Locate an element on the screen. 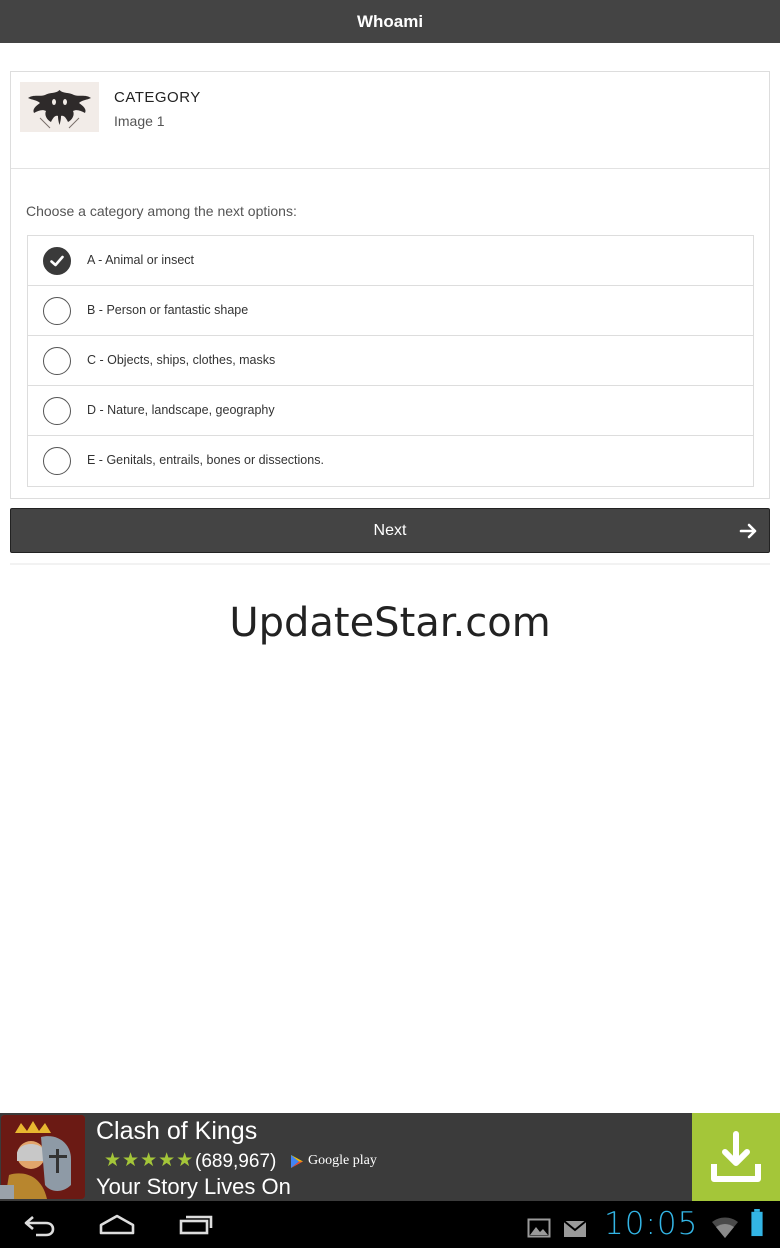 Image resolution: width=780 pixels, height=1248 pixels. checkmark-icon is located at coordinates (57, 261).